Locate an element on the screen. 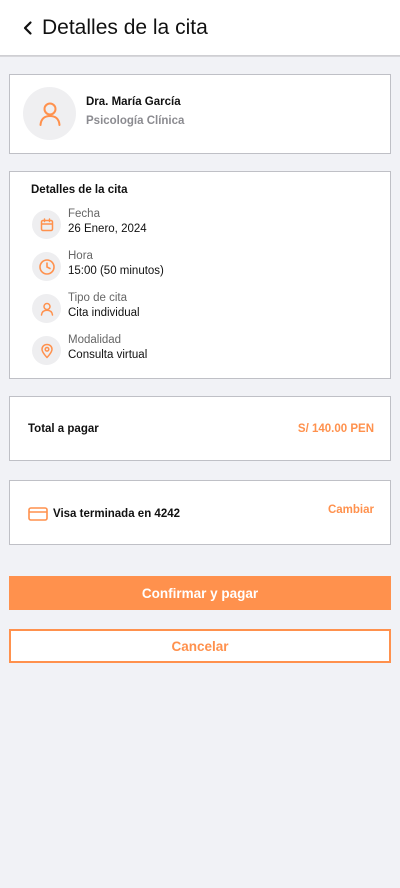 The image size is (400, 888). detail-label: Tipo de cita is located at coordinates (98, 298).